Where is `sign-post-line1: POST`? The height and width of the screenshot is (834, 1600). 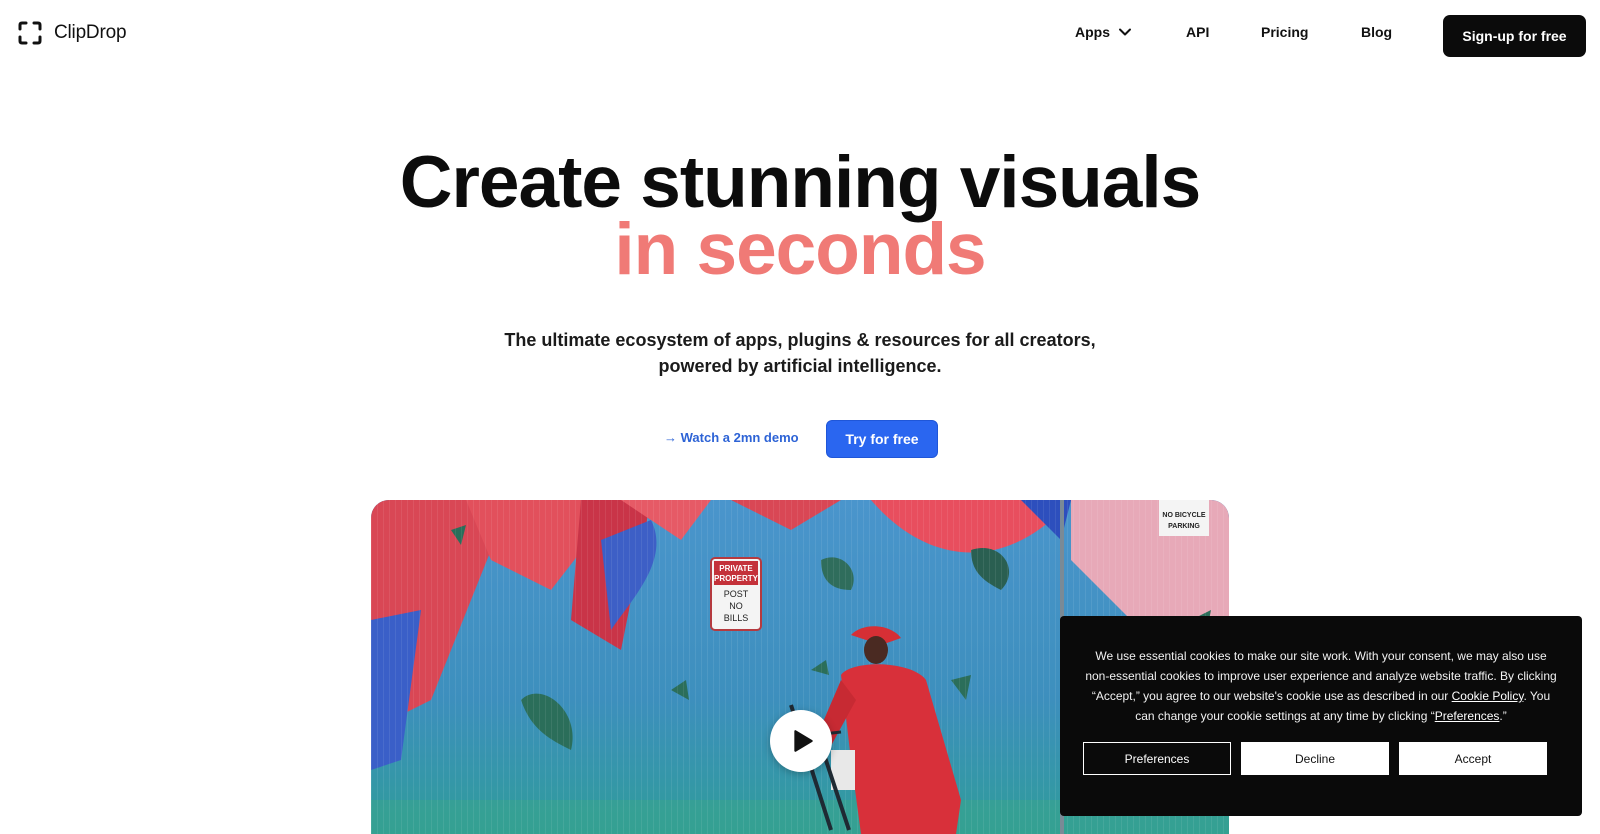 sign-post-line1: POST is located at coordinates (736, 594).